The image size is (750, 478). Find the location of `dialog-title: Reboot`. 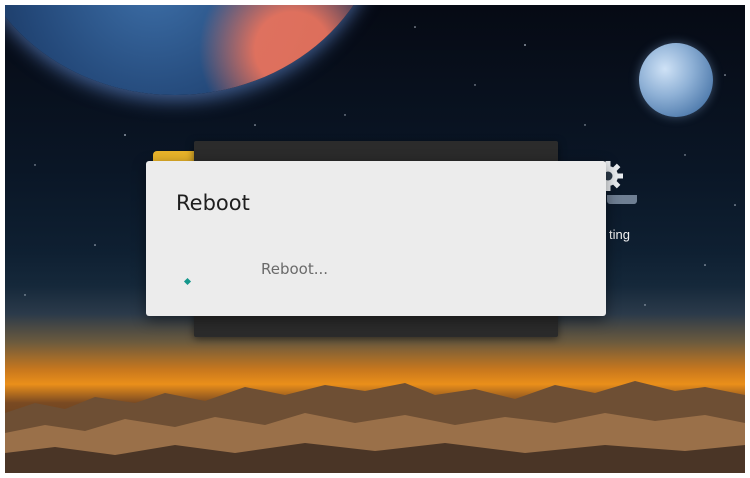

dialog-title: Reboot is located at coordinates (213, 203).